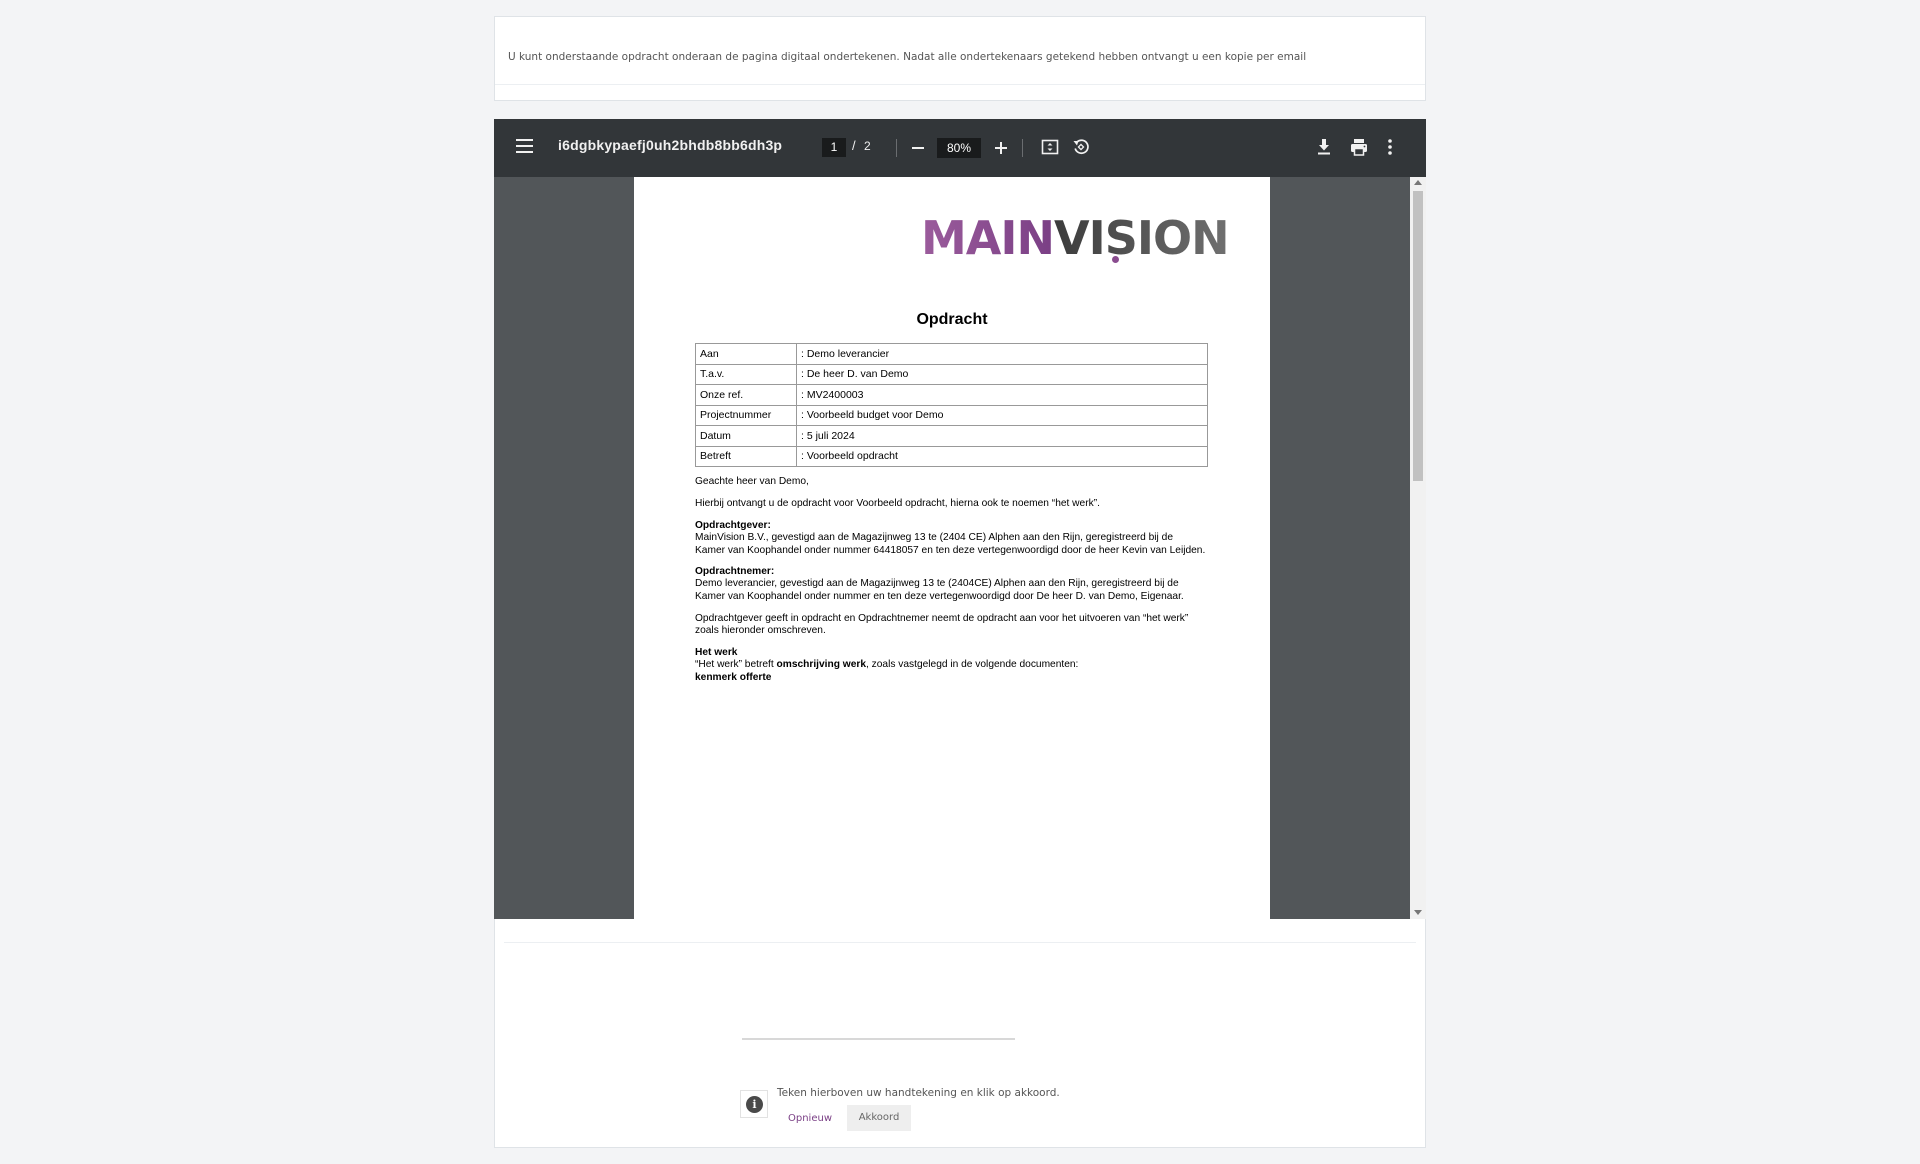 This screenshot has width=1920, height=1164. What do you see at coordinates (1418, 182) in the screenshot?
I see `scroll-up-arrow-icon` at bounding box center [1418, 182].